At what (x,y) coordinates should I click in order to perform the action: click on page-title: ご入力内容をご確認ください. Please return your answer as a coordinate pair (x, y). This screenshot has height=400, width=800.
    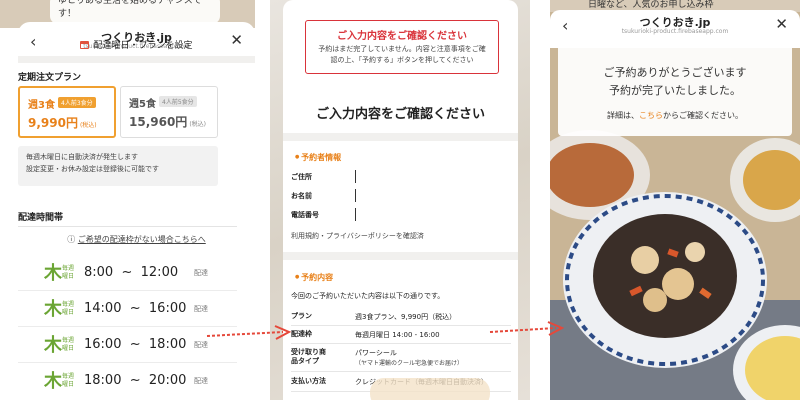
    Looking at the image, I should click on (400, 114).